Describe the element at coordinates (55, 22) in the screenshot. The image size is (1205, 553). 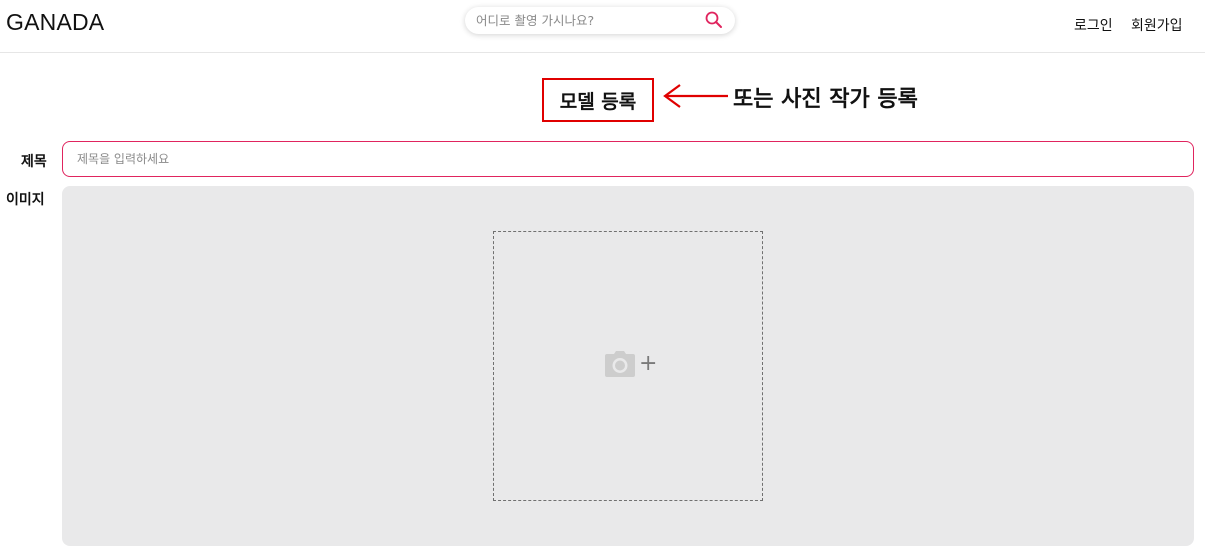
I see `logo: GANADA` at that location.